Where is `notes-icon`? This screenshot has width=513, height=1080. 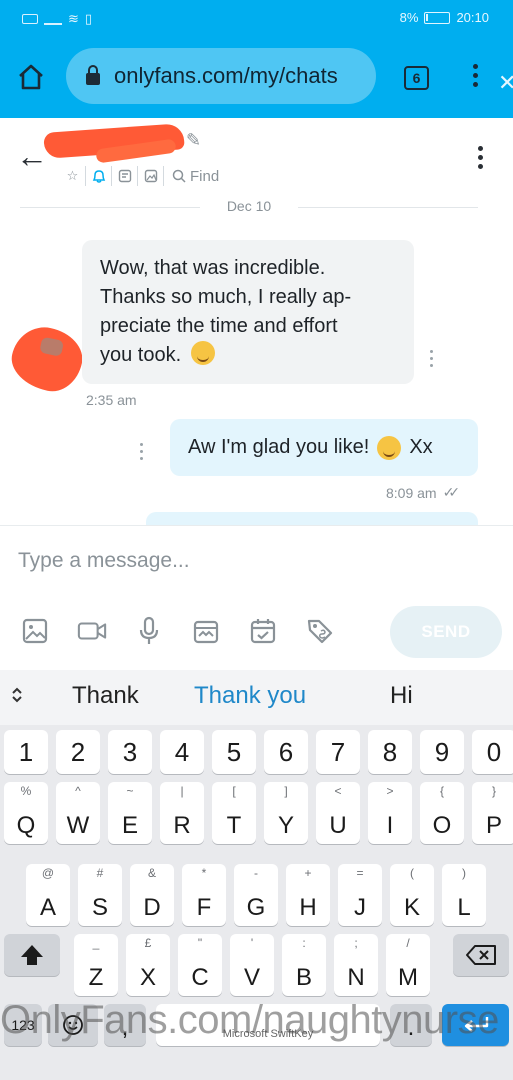
notes-icon is located at coordinates (125, 176).